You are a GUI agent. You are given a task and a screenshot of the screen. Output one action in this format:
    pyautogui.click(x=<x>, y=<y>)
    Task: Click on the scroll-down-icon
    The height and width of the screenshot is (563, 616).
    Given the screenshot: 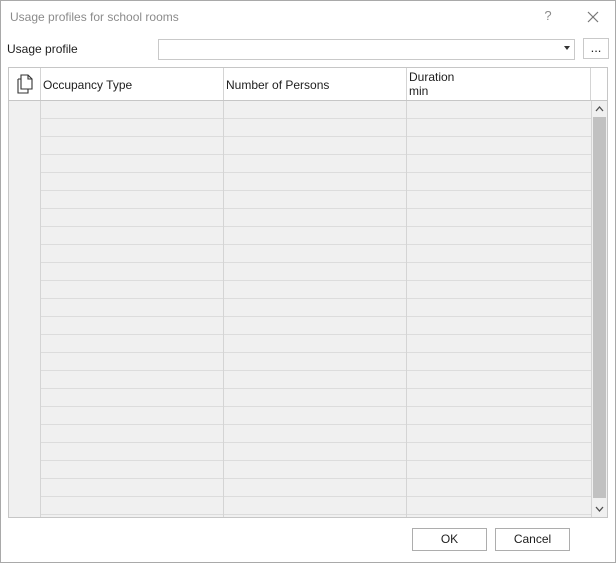 What is the action you would take?
    pyautogui.click(x=599, y=509)
    